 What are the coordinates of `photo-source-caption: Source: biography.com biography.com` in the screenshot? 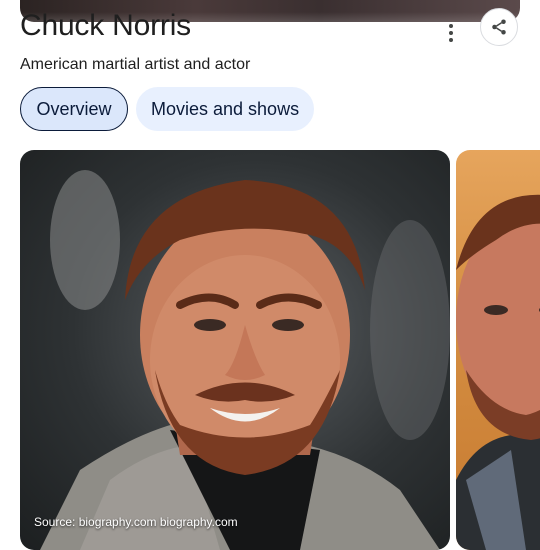 It's located at (136, 522).